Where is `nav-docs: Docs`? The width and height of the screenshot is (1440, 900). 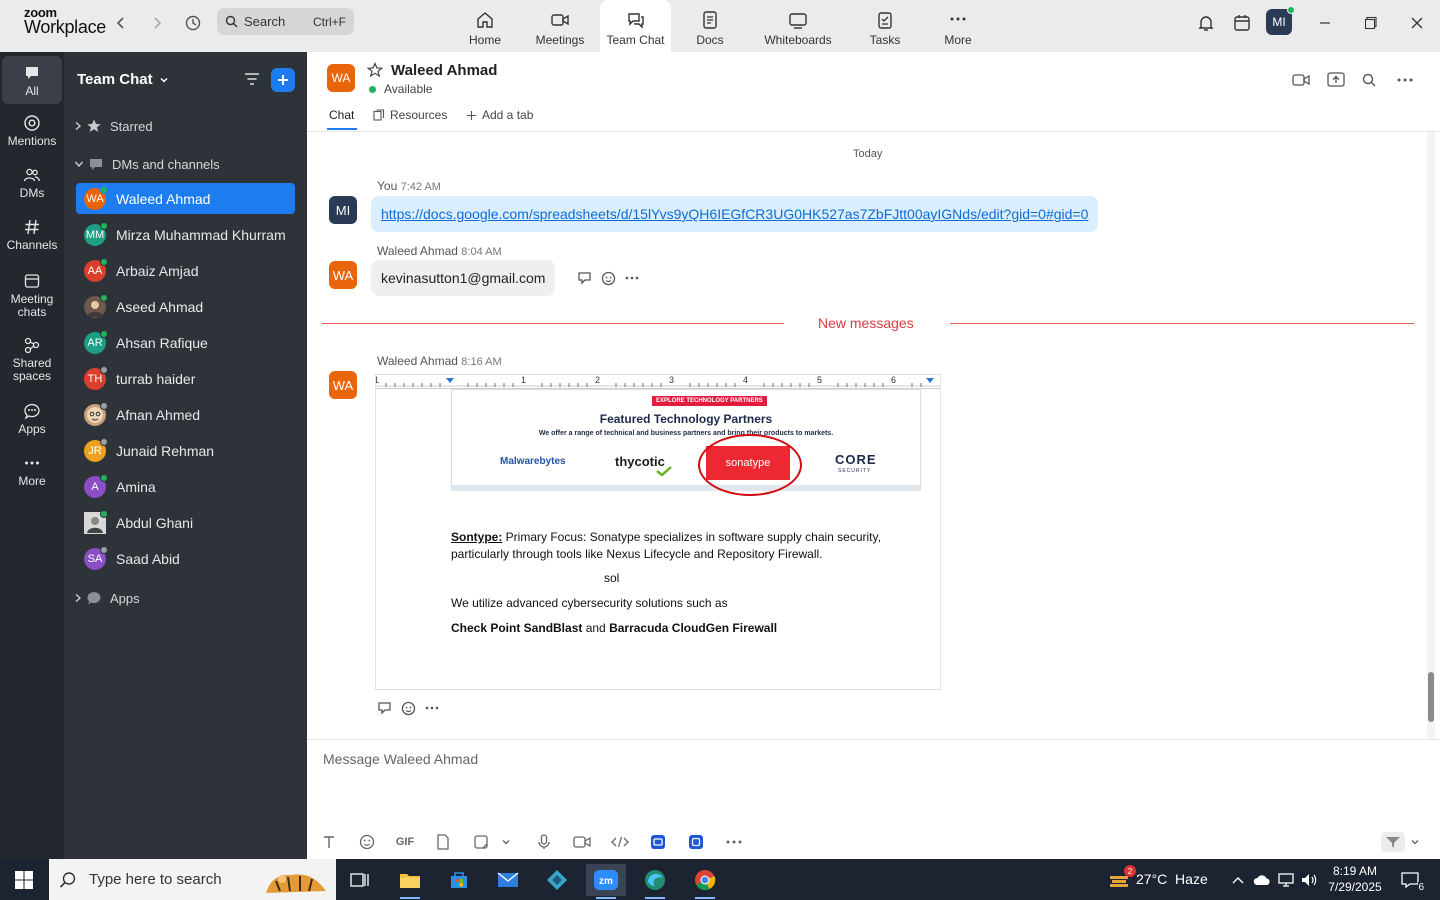
nav-docs: Docs is located at coordinates (710, 26).